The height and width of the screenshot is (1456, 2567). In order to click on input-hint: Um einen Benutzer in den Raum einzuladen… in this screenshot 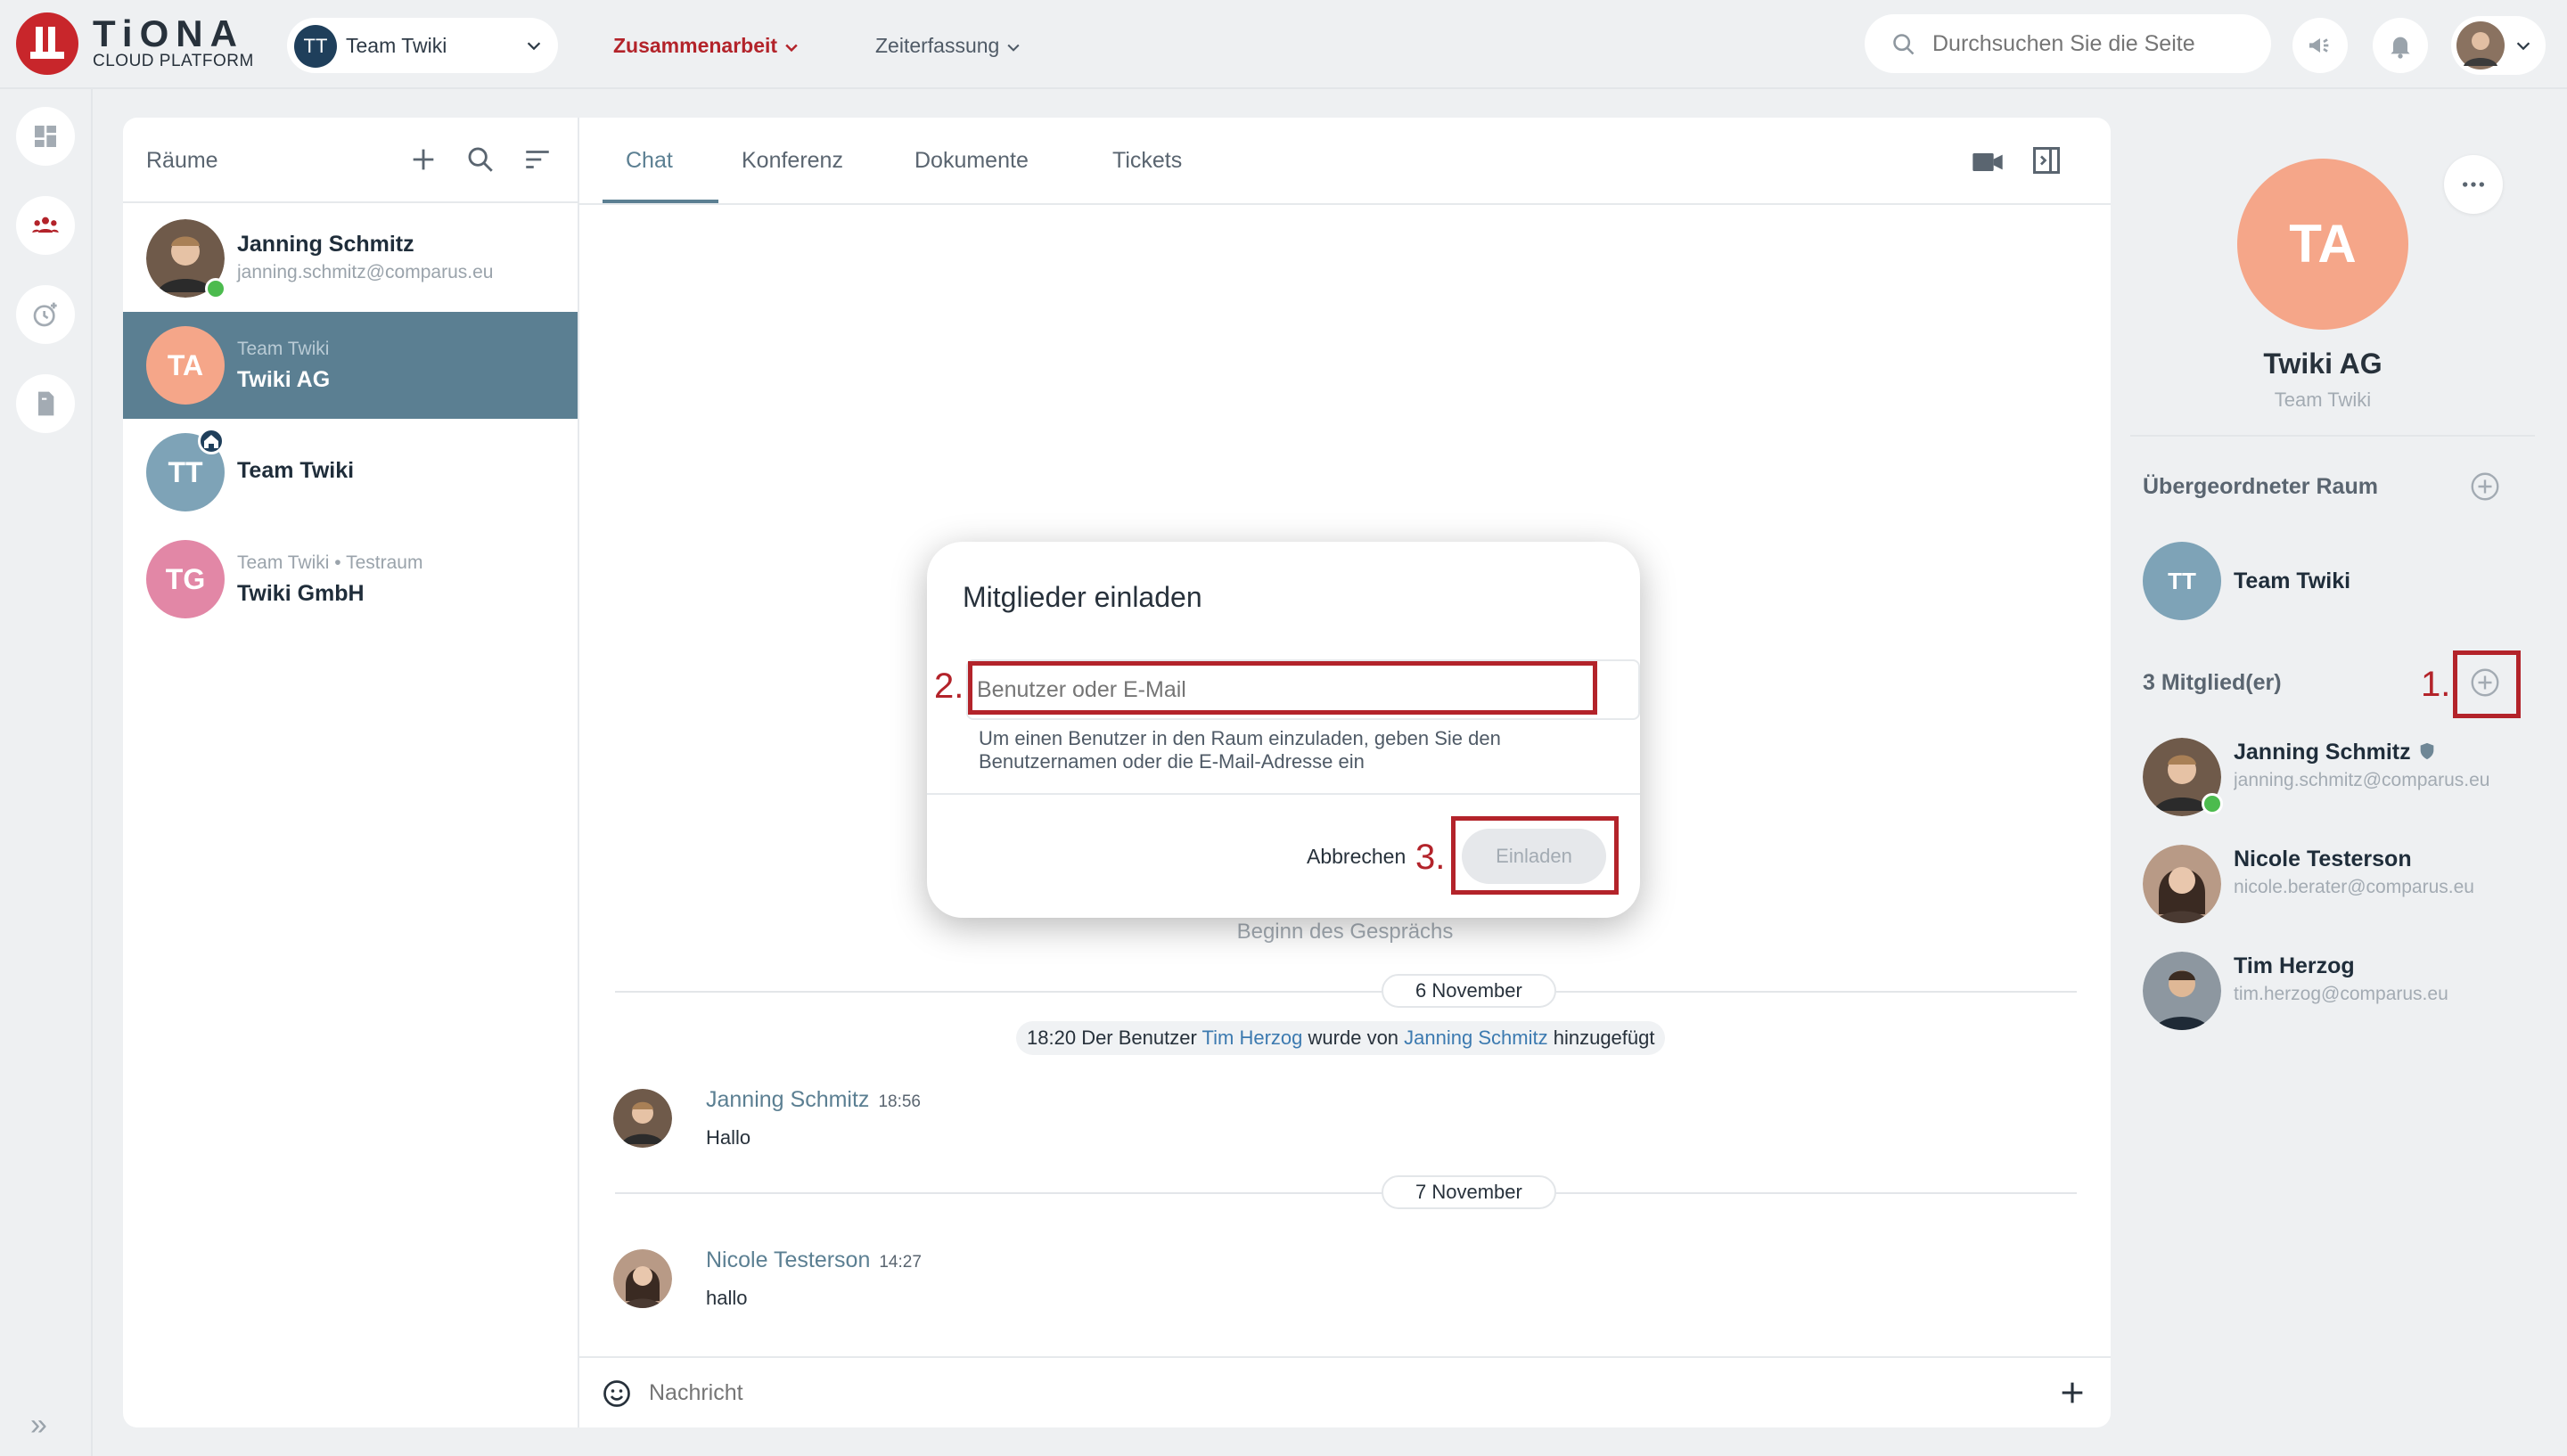, I will do `click(1240, 750)`.